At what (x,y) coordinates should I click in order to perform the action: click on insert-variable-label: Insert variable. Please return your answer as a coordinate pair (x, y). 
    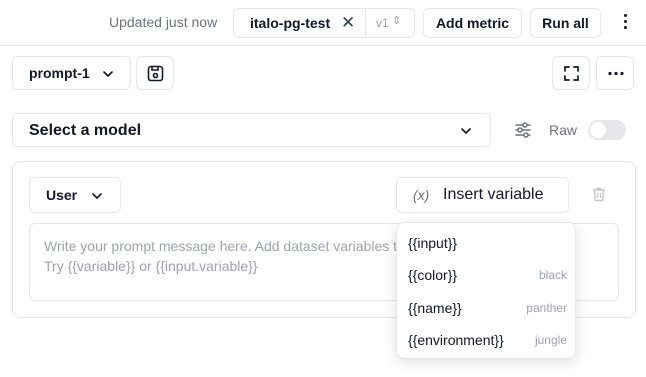
    Looking at the image, I should click on (493, 194).